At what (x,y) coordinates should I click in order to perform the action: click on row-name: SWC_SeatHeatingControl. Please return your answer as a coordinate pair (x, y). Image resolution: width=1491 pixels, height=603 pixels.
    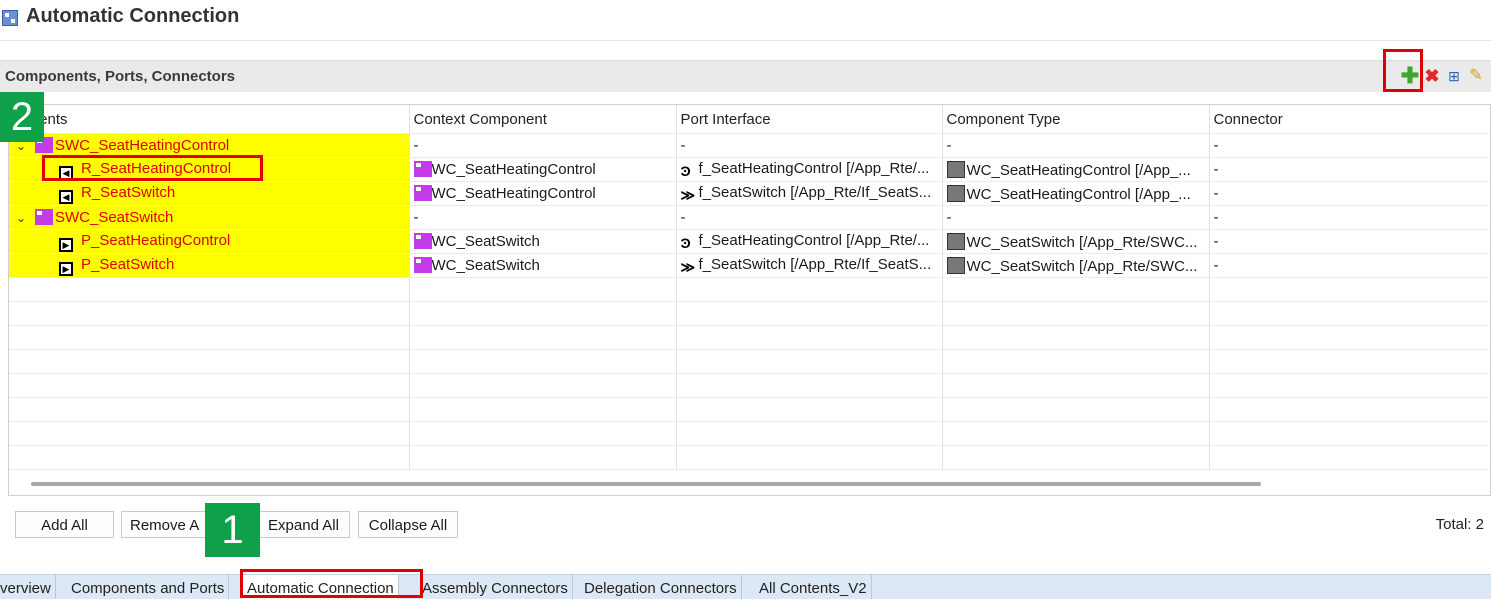
    Looking at the image, I should click on (142, 145).